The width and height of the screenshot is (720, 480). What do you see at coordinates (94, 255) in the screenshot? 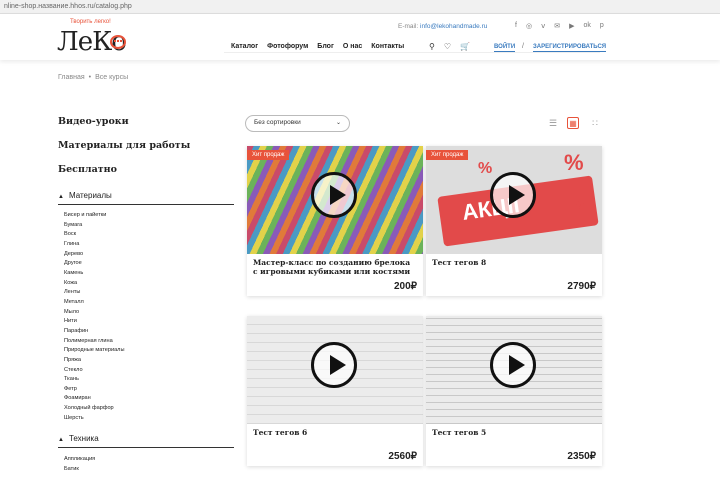
I see `filter-item: Дерево` at bounding box center [94, 255].